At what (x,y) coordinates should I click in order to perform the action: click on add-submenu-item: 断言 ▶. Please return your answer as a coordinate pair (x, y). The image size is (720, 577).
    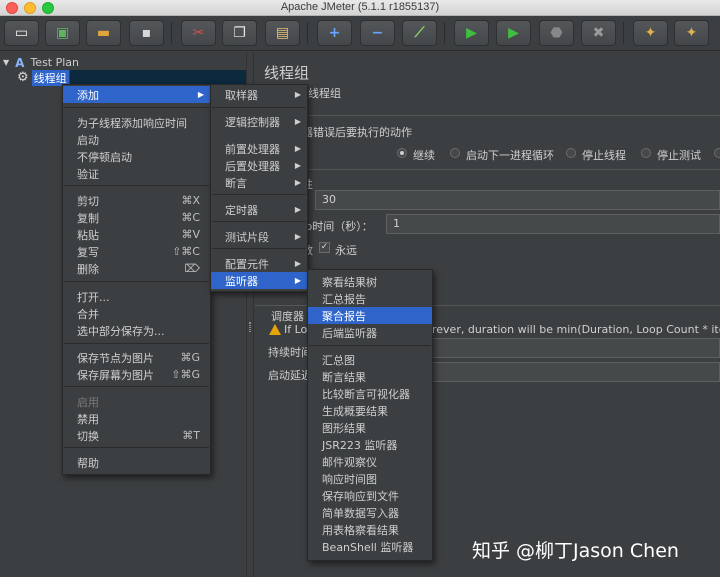
    Looking at the image, I should click on (259, 182).